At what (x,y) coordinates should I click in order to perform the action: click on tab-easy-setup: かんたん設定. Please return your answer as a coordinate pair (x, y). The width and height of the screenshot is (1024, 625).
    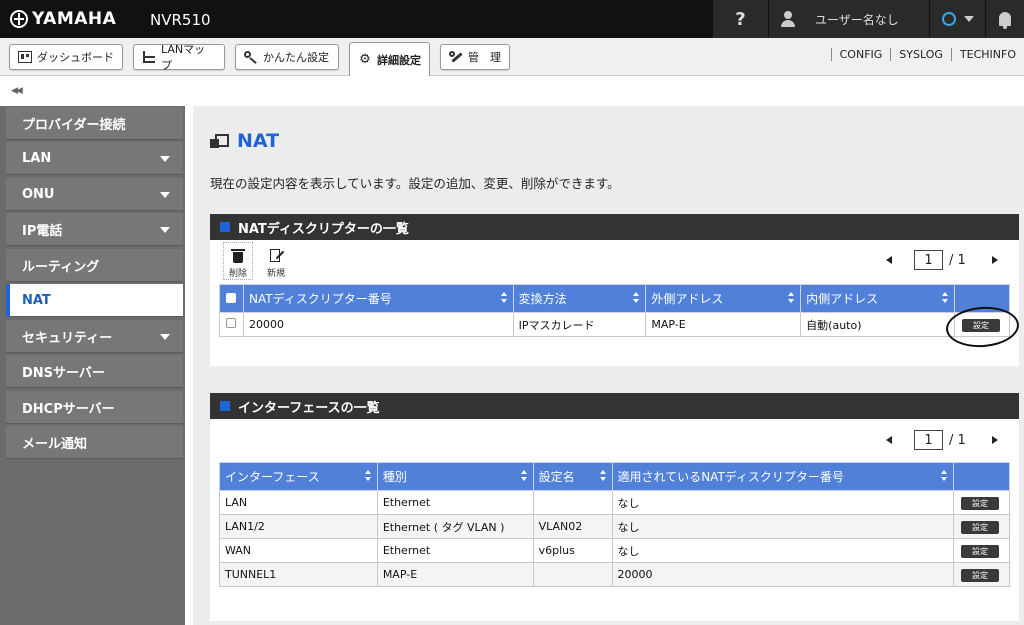
    Looking at the image, I should click on (287, 57).